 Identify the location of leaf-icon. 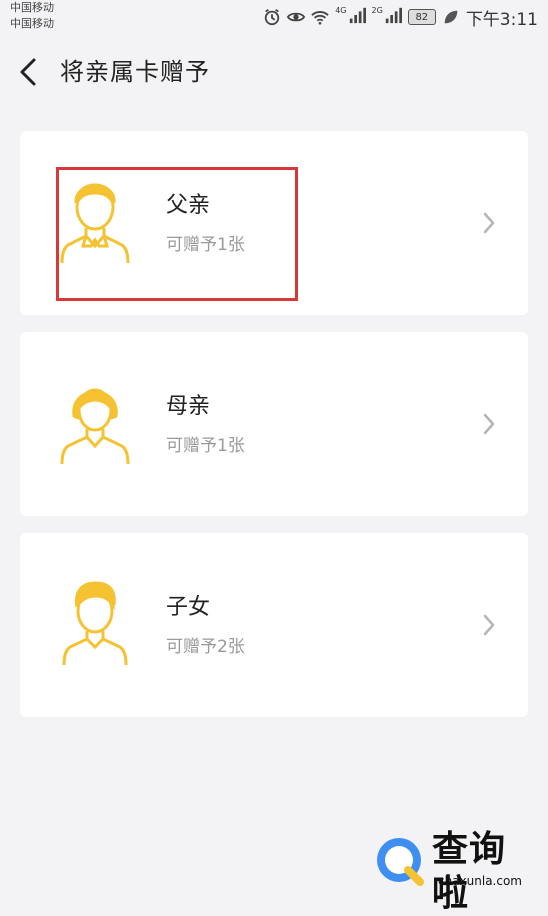
(451, 17).